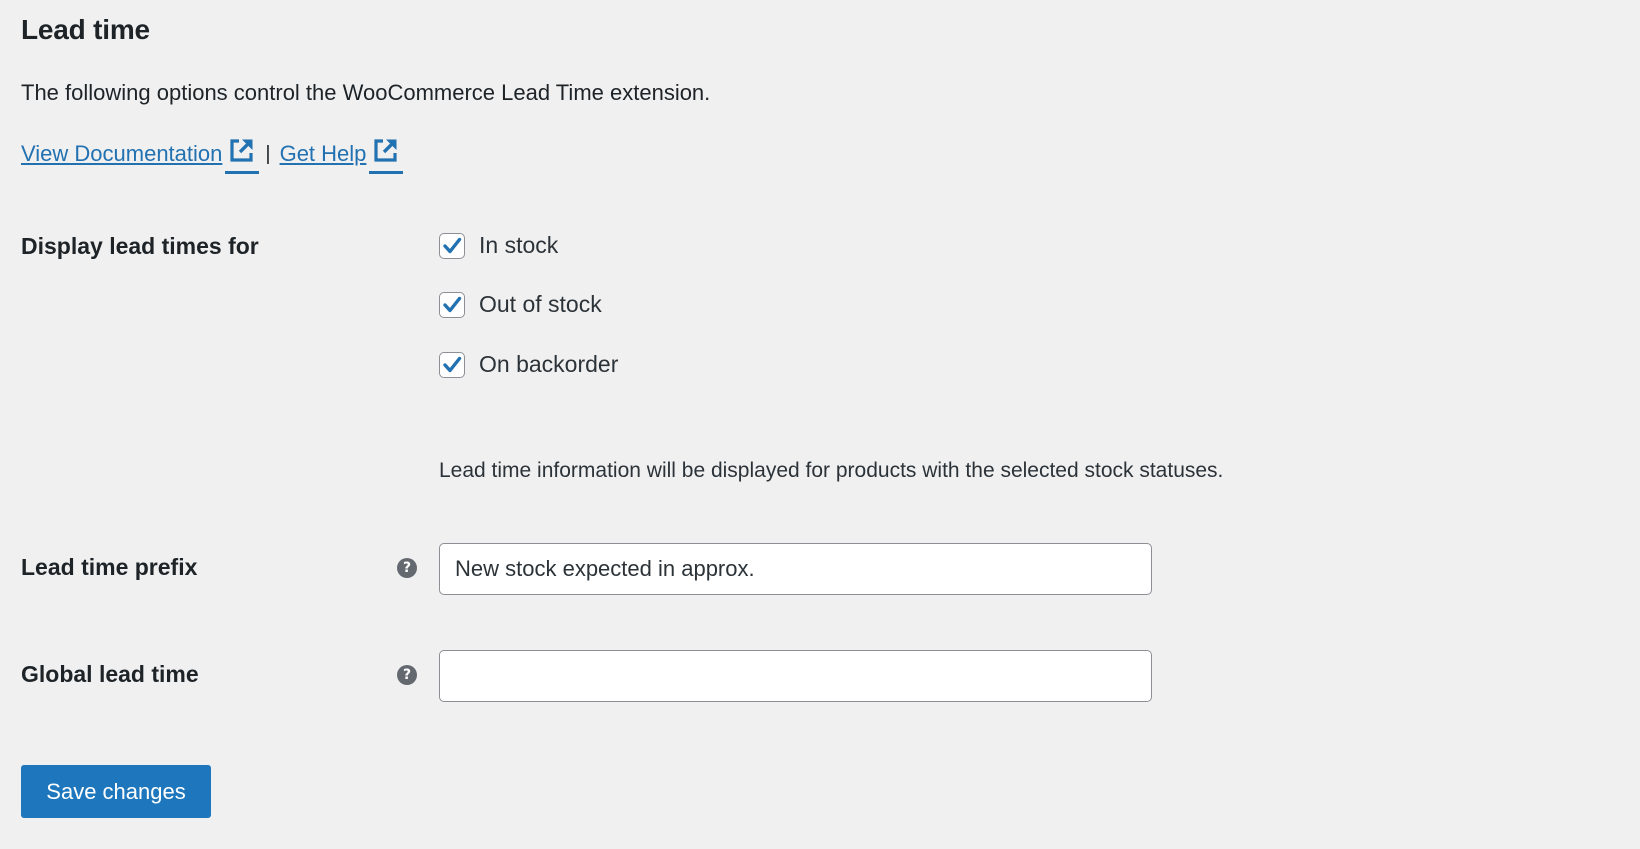  Describe the element at coordinates (795, 569) in the screenshot. I see `lead-time-prefix-input` at that location.